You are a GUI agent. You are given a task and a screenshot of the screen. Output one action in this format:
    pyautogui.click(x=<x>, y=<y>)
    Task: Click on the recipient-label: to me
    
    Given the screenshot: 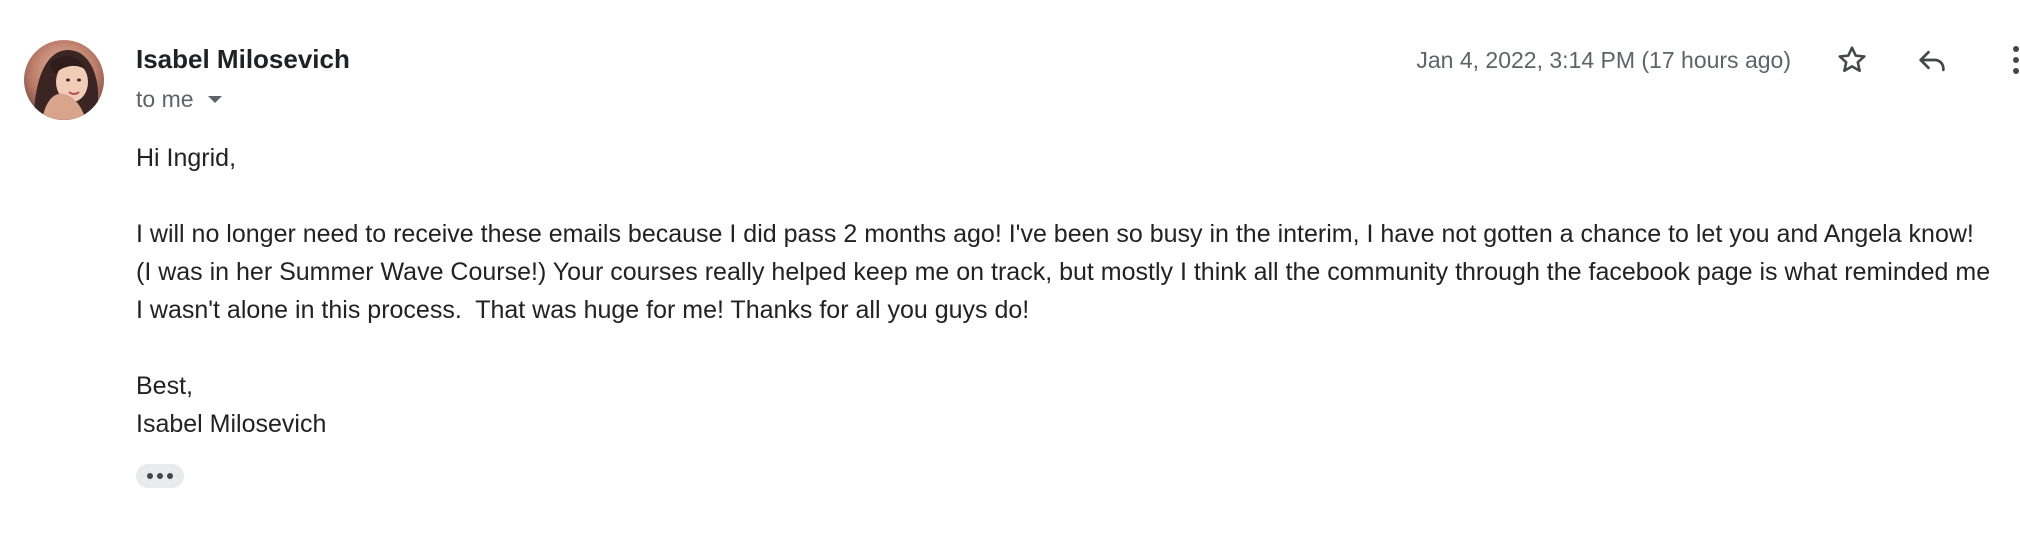 What is the action you would take?
    pyautogui.click(x=165, y=99)
    